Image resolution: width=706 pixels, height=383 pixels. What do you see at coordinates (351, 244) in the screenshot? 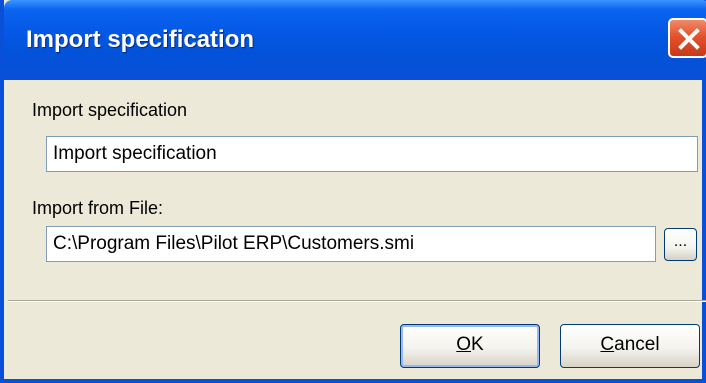
I see `import-file-input: C:\Program Files\Pilot ERP\Customers.smi` at bounding box center [351, 244].